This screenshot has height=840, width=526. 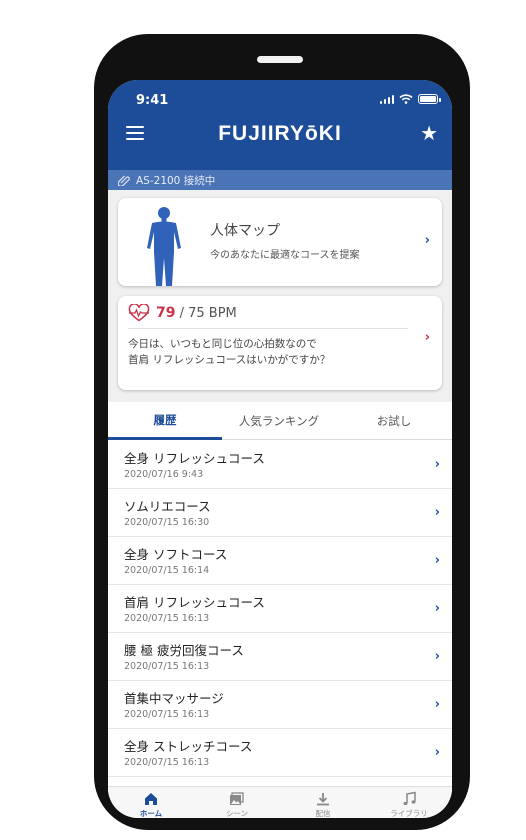 I want to click on speaker-slot, so click(x=280, y=59).